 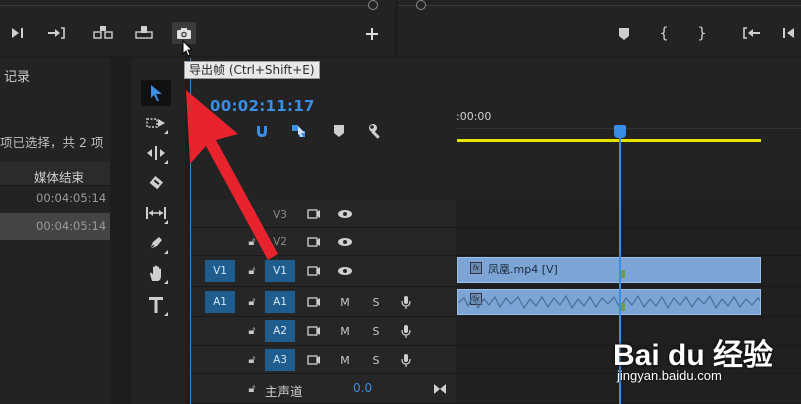 I want to click on source-monitor-controls, so click(x=197, y=28).